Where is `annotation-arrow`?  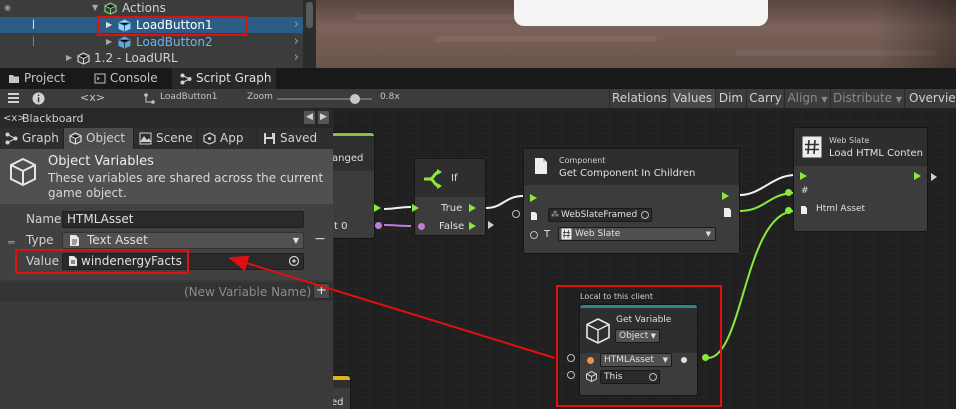 annotation-arrow is located at coordinates (392, 307).